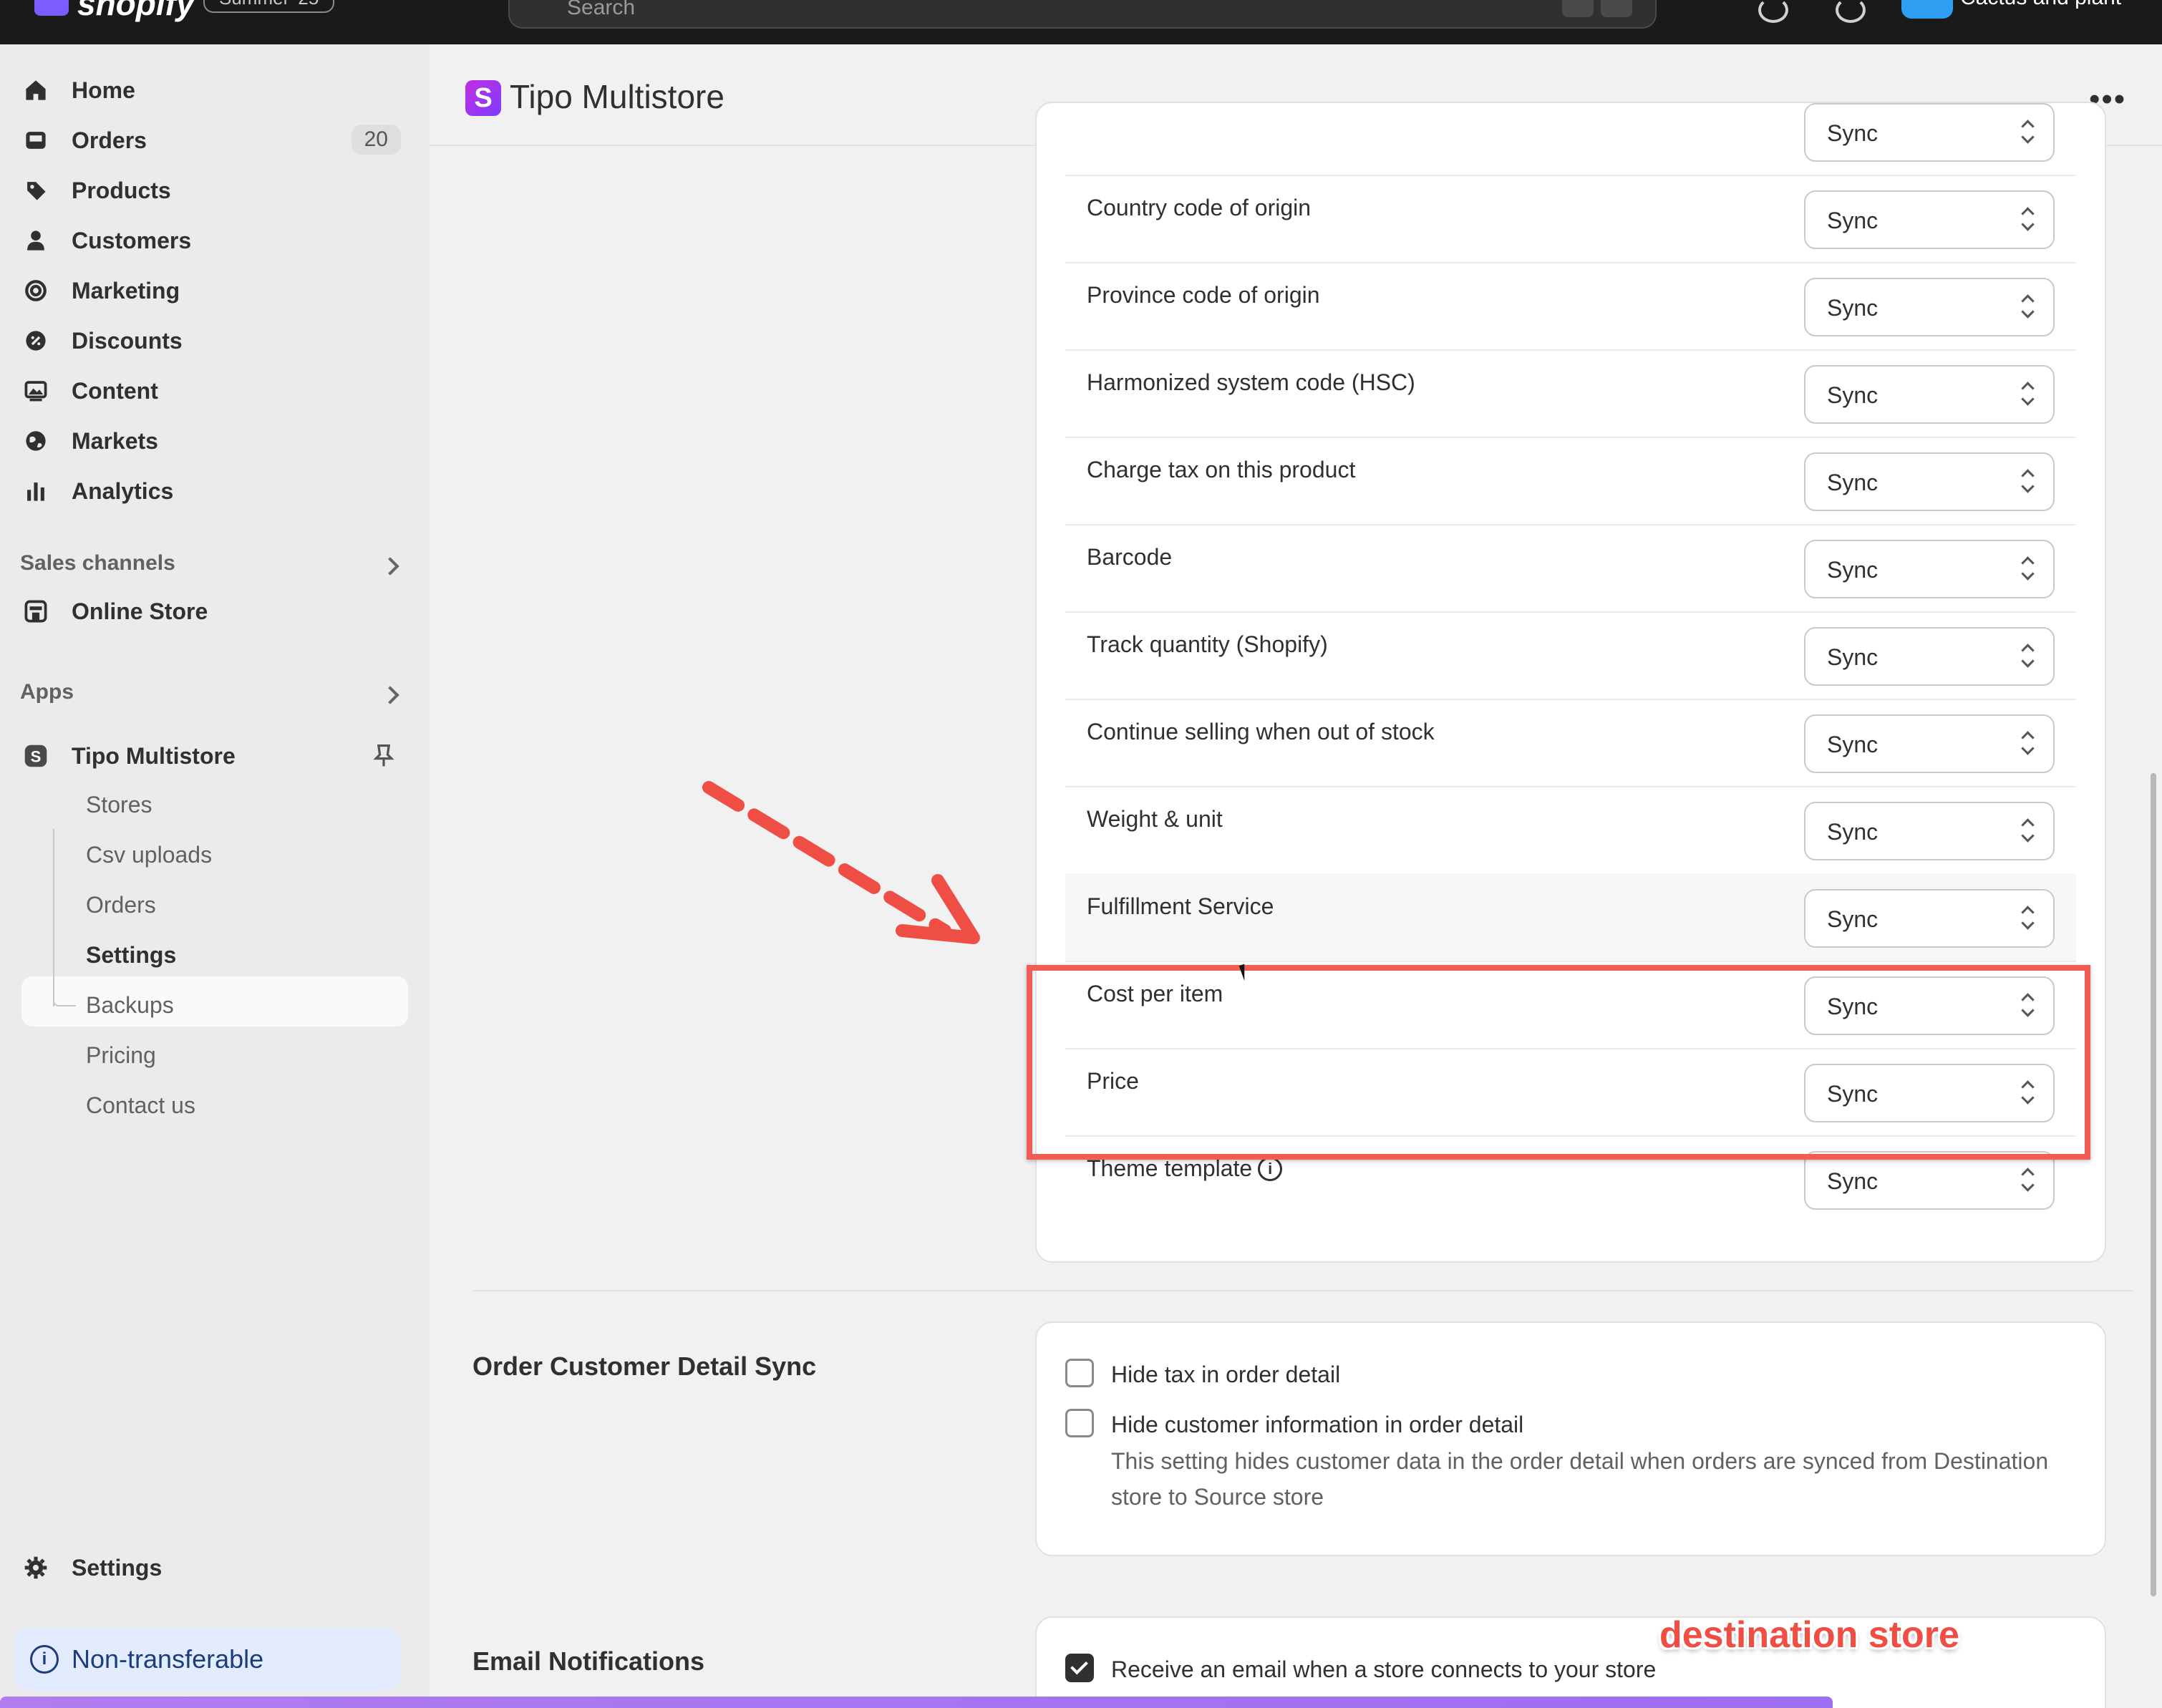  I want to click on apps-heading: Apps, so click(47, 692).